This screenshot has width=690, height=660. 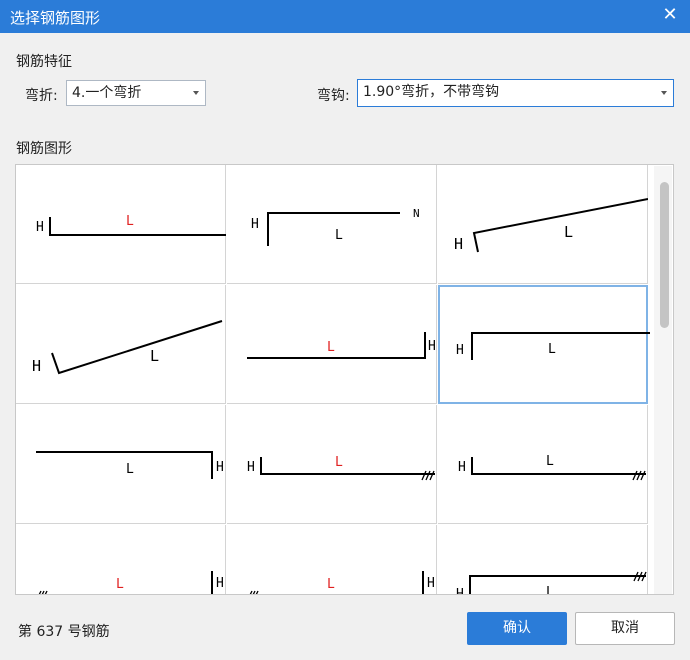 I want to click on features-section-title: 钢筋特征, so click(x=44, y=62).